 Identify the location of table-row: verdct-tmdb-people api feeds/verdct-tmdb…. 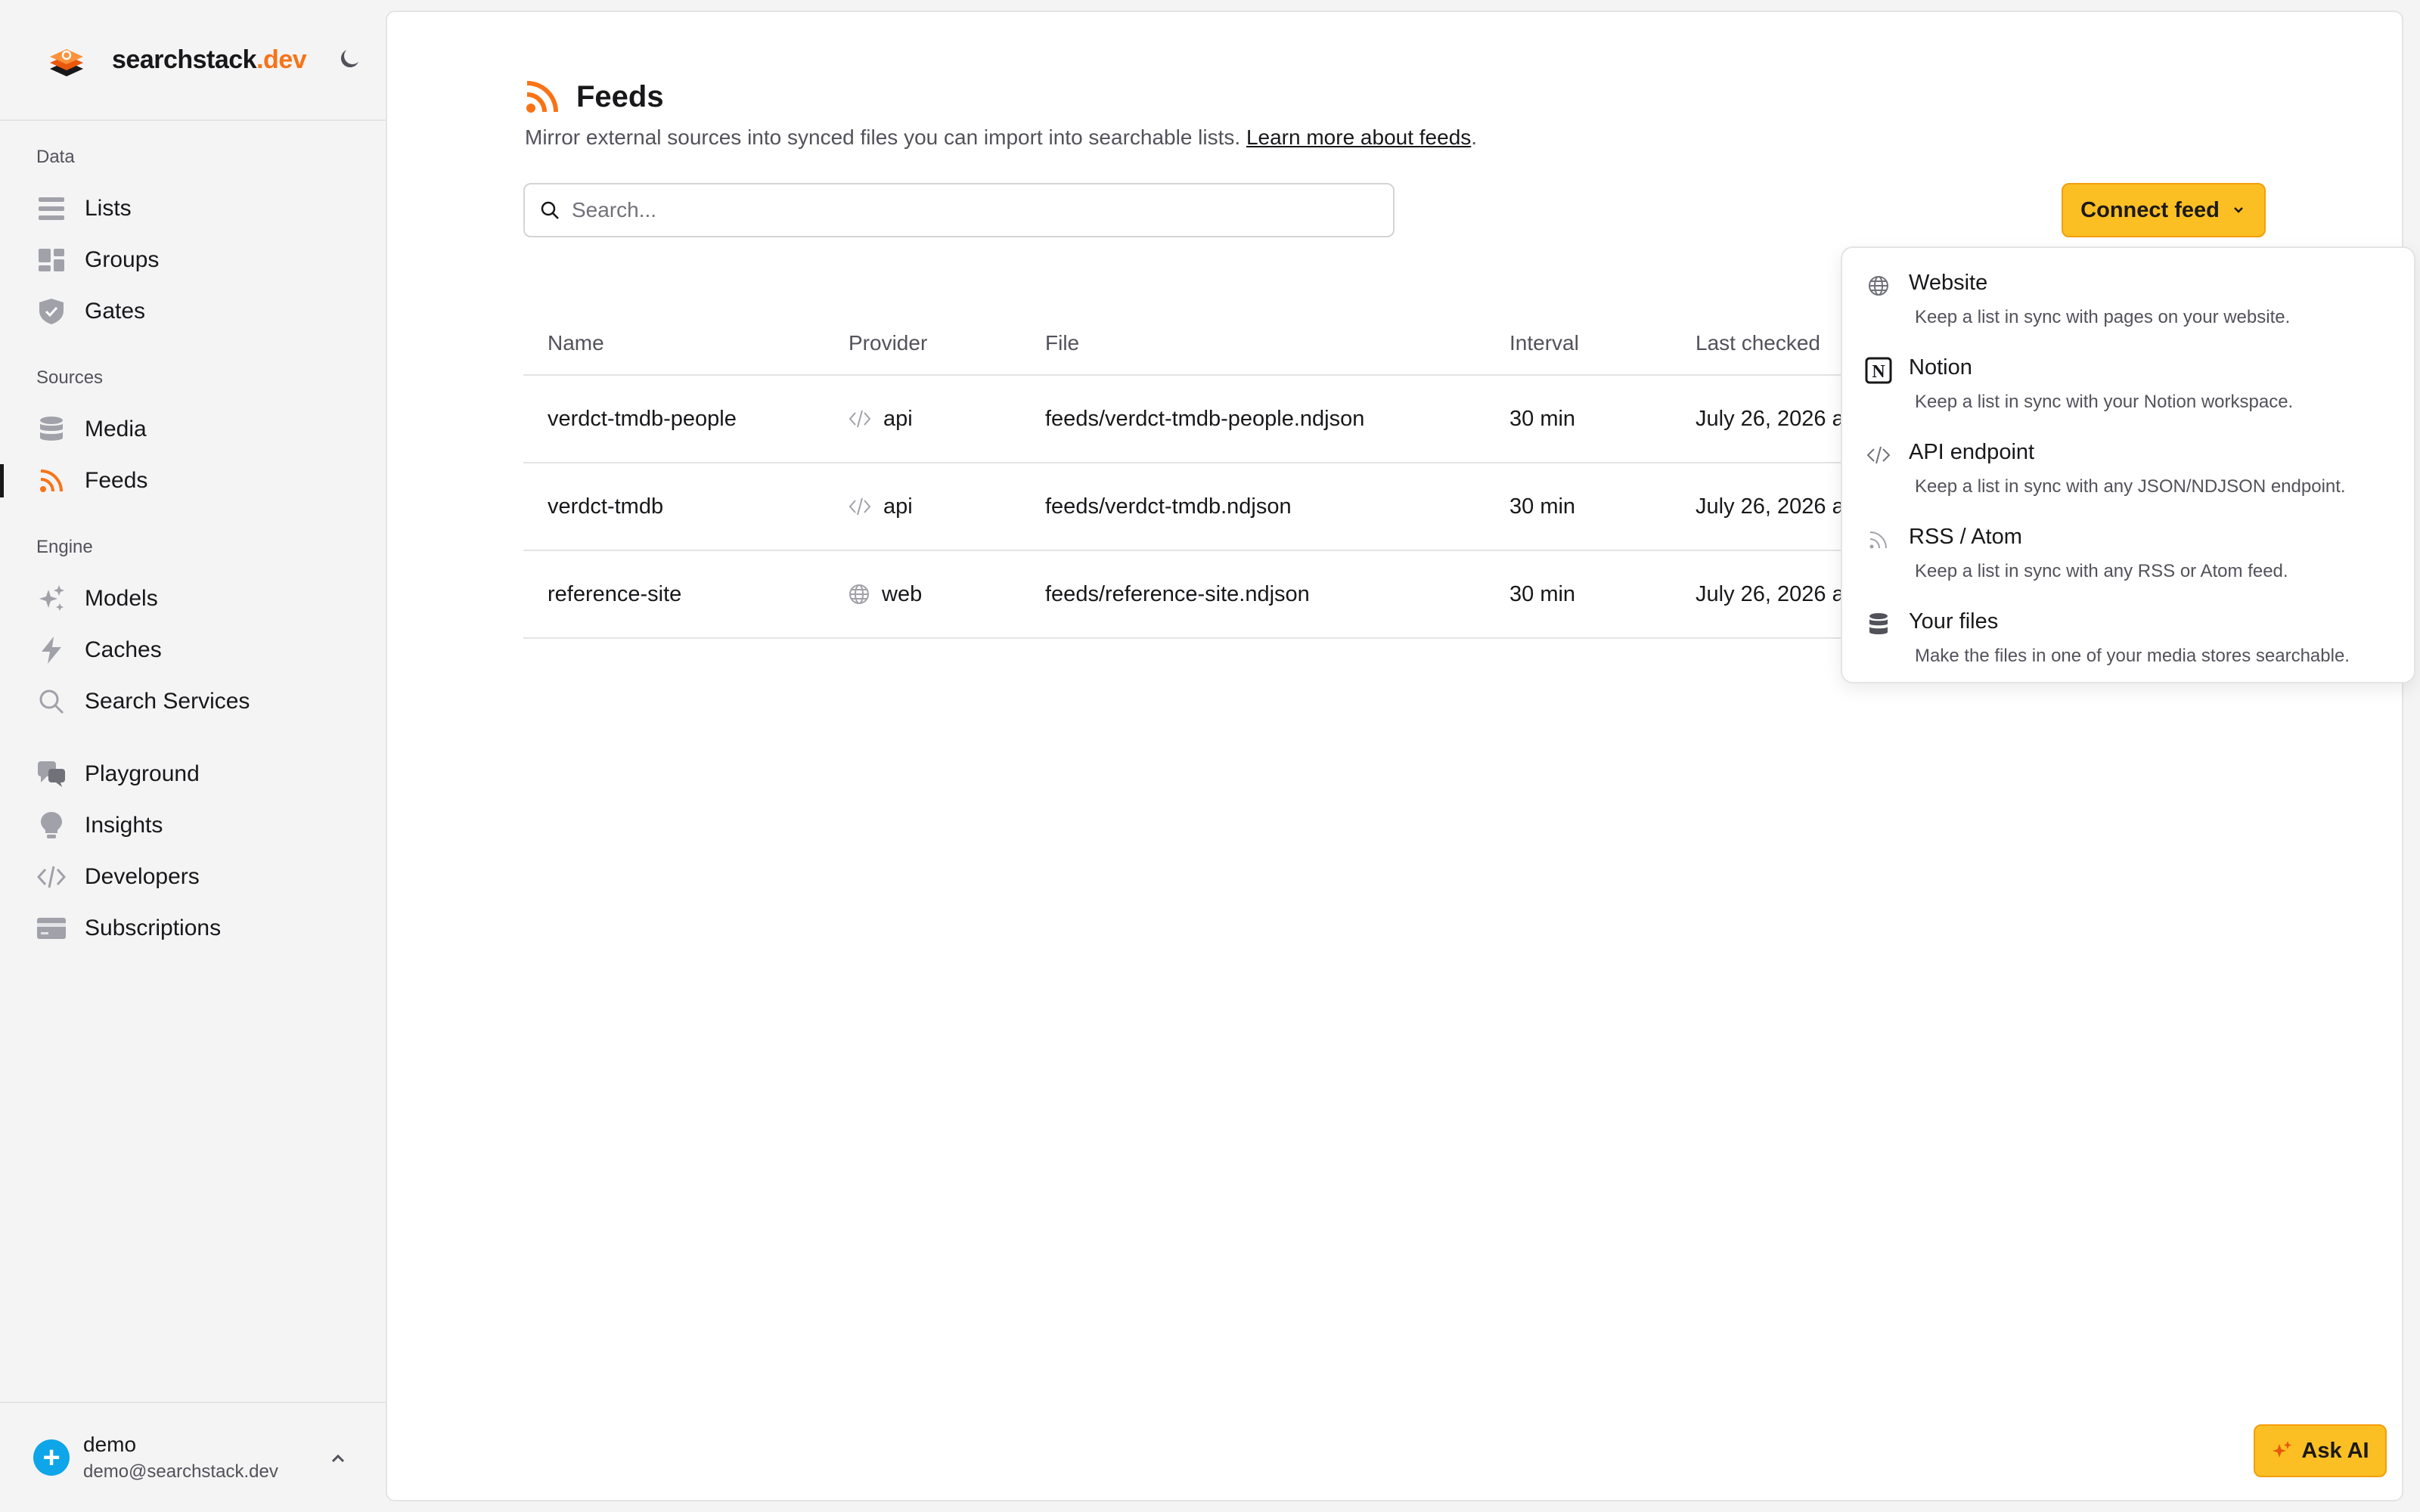
(1294, 419).